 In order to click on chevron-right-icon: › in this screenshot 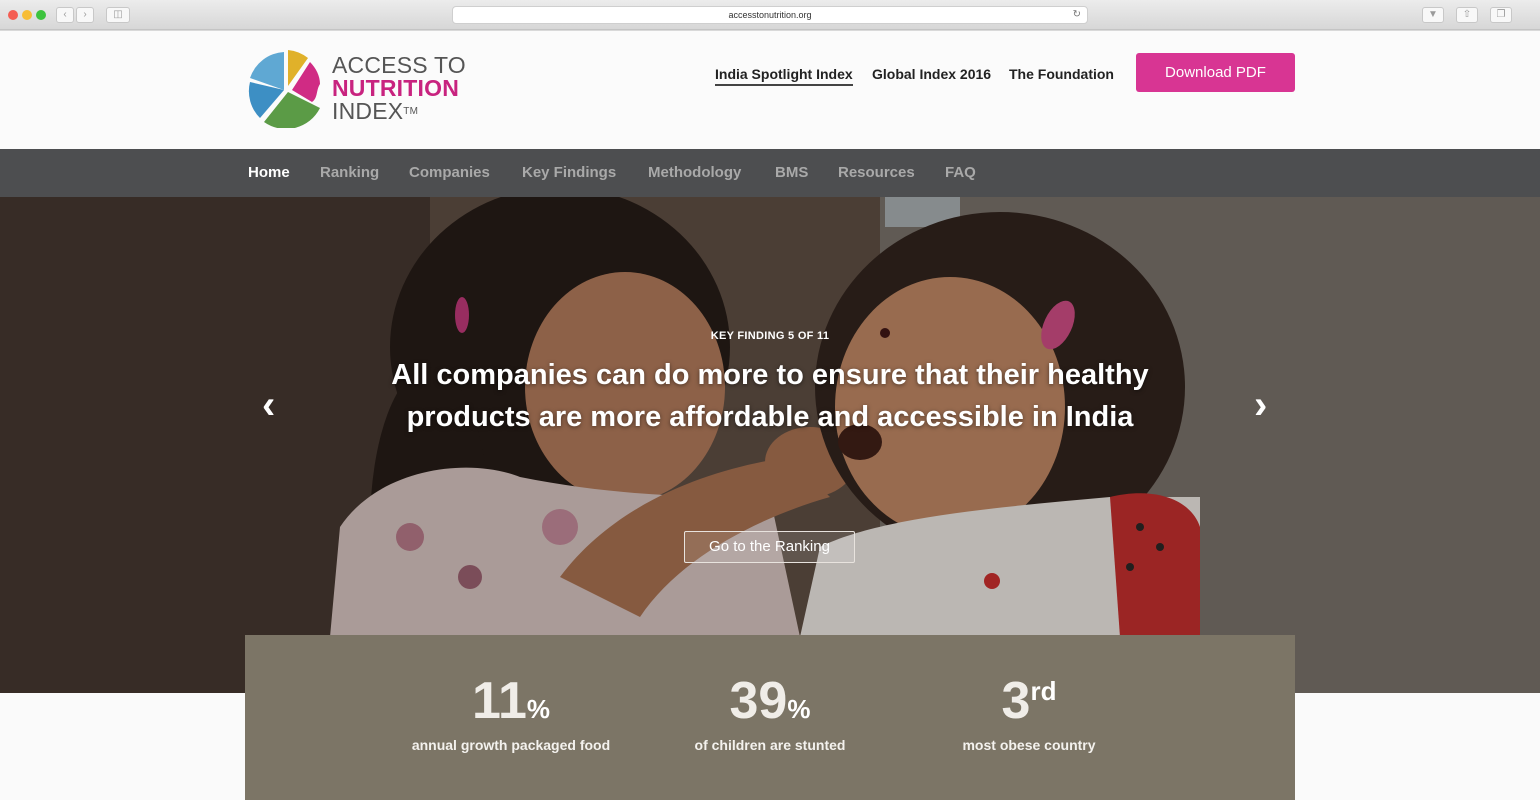, I will do `click(1260, 405)`.